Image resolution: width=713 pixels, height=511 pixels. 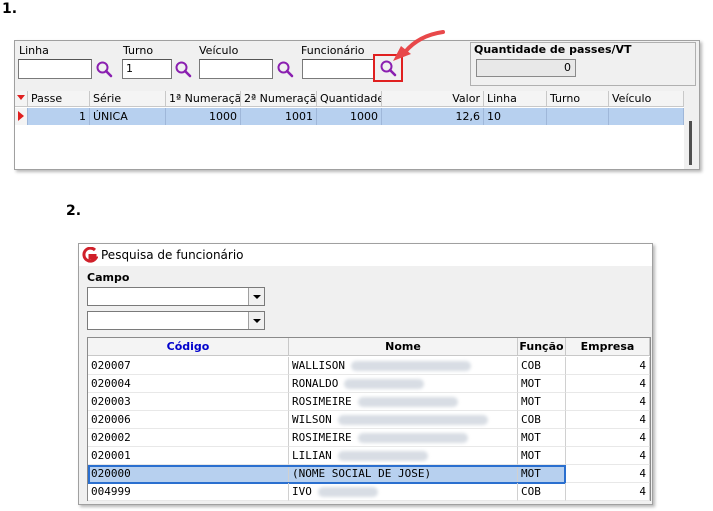 What do you see at coordinates (90, 255) in the screenshot?
I see `app-logo-icon` at bounding box center [90, 255].